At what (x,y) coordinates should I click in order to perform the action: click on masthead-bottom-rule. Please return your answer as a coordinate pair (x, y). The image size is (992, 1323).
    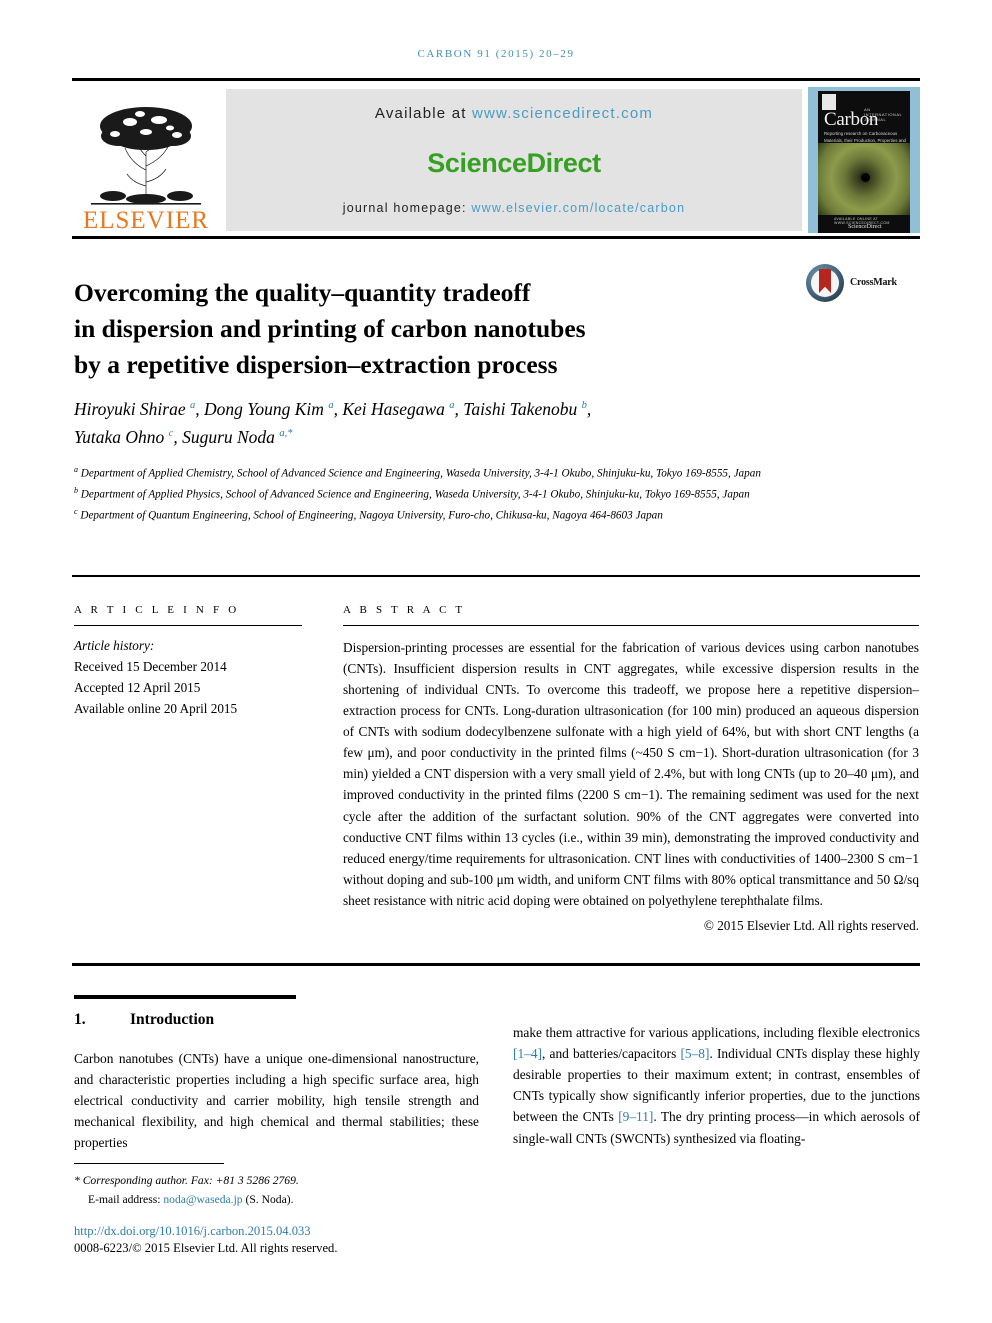
    Looking at the image, I should click on (496, 237).